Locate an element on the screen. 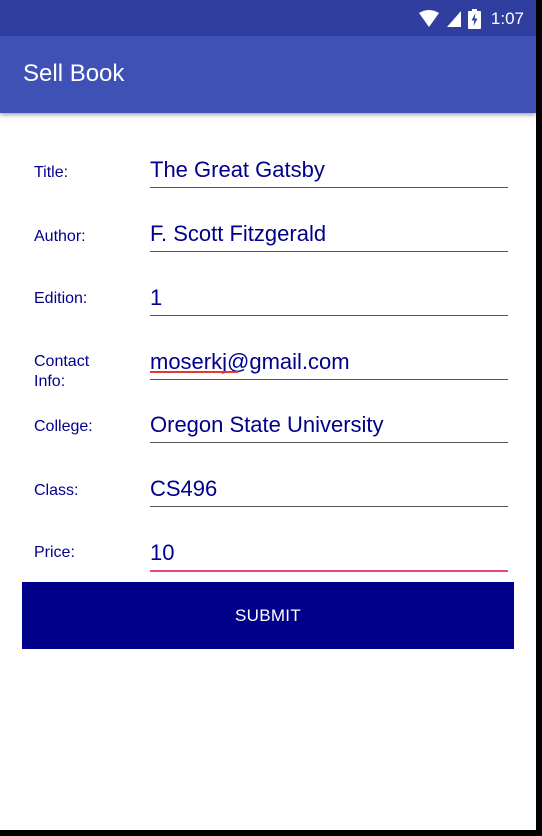 The image size is (542, 836). spellcheck-underline is located at coordinates (194, 372).